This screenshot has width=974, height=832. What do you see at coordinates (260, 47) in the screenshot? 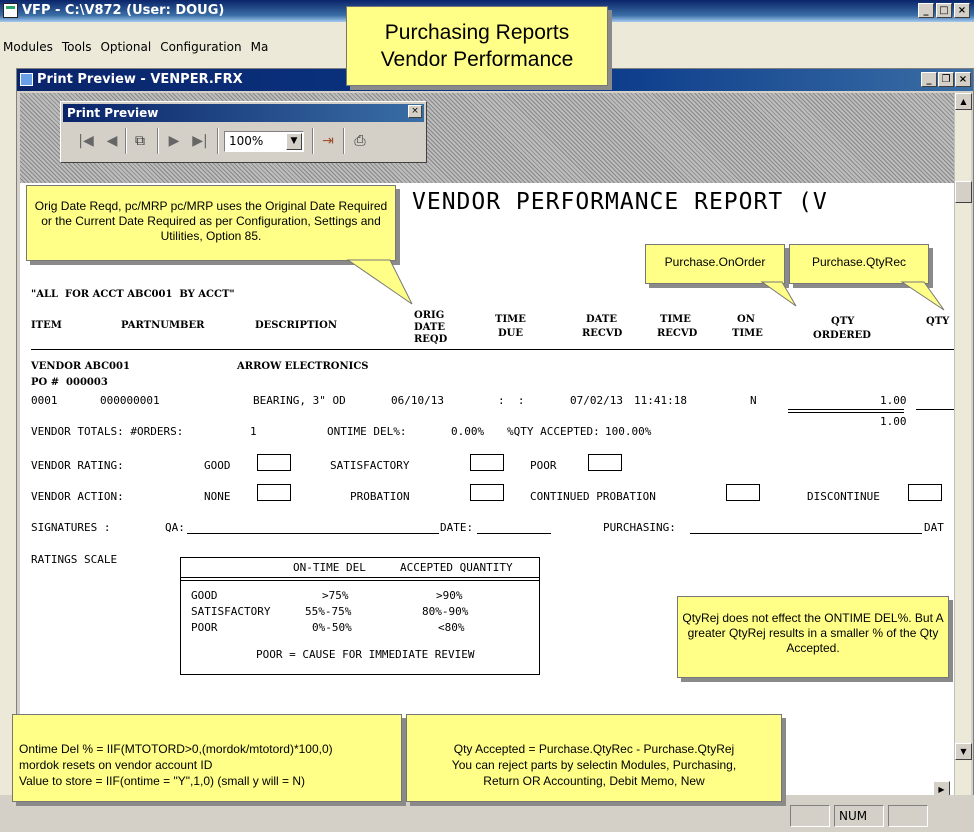
I see `menu-ma: Ma` at bounding box center [260, 47].